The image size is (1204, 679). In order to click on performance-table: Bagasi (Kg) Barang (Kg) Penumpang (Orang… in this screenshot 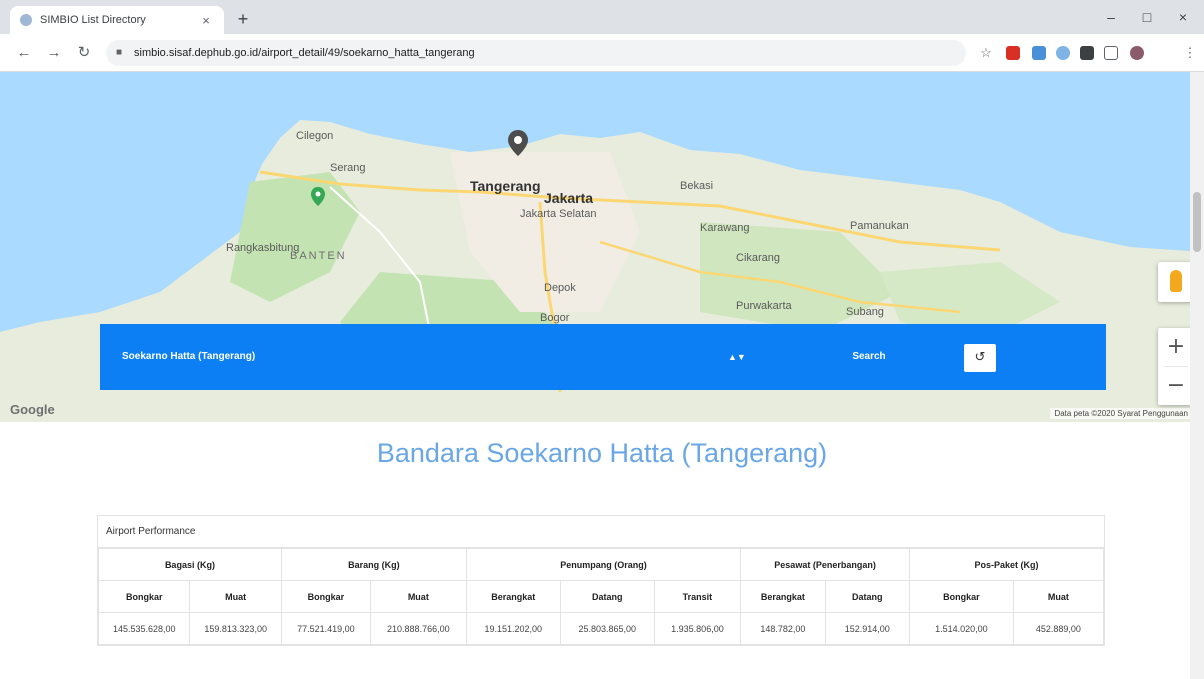, I will do `click(601, 596)`.